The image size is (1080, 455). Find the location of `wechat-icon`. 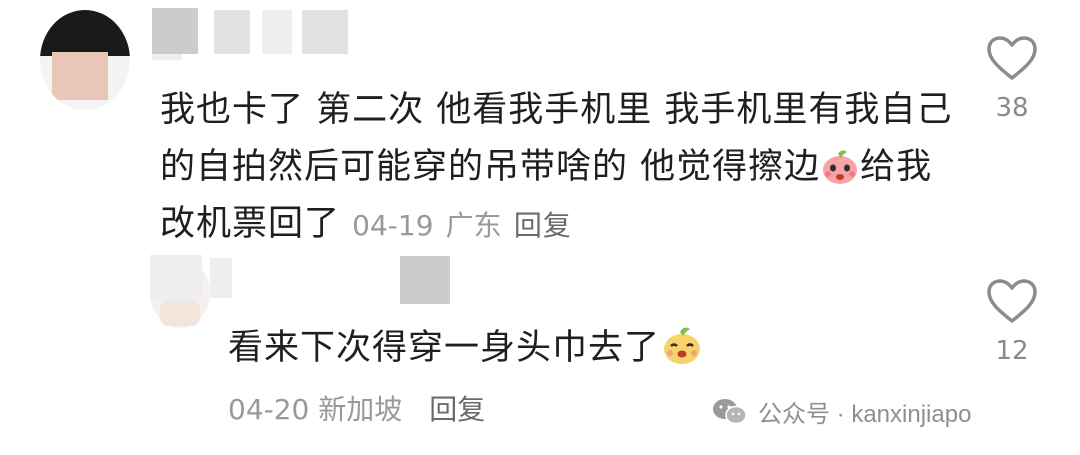

wechat-icon is located at coordinates (730, 411).